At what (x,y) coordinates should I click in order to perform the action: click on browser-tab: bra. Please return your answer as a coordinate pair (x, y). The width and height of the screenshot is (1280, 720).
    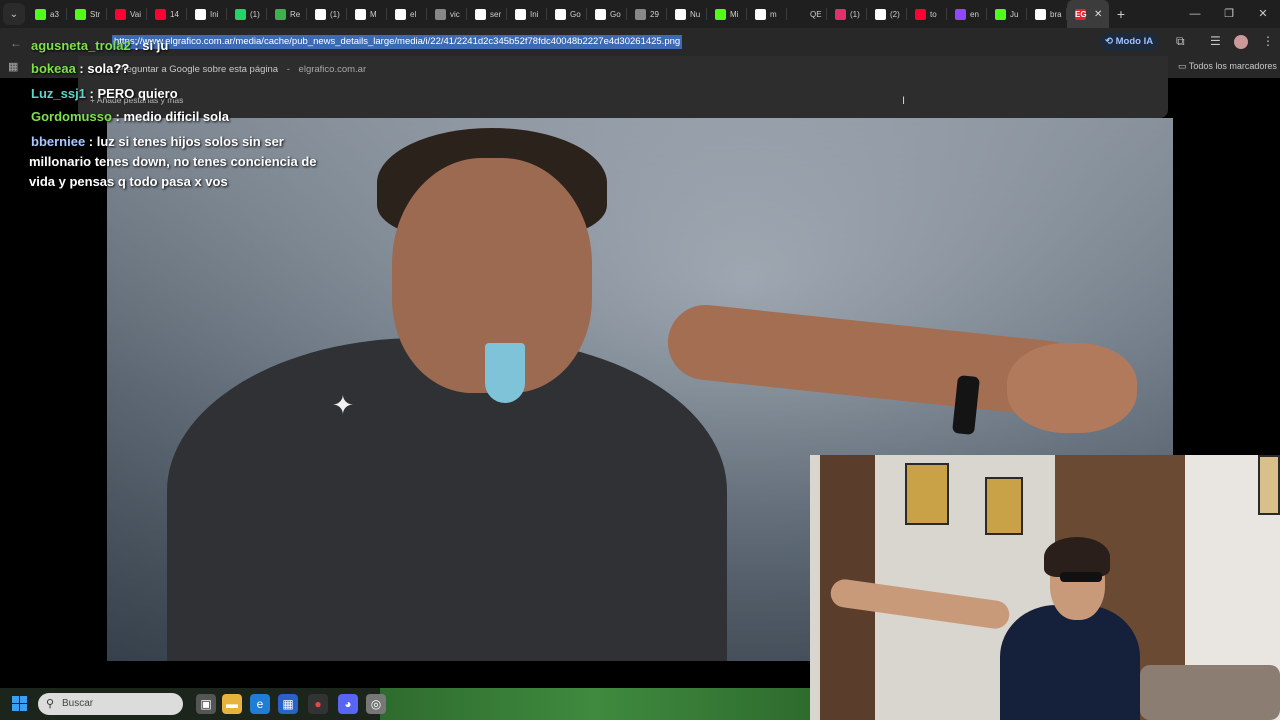
    Looking at the image, I should click on (1047, 14).